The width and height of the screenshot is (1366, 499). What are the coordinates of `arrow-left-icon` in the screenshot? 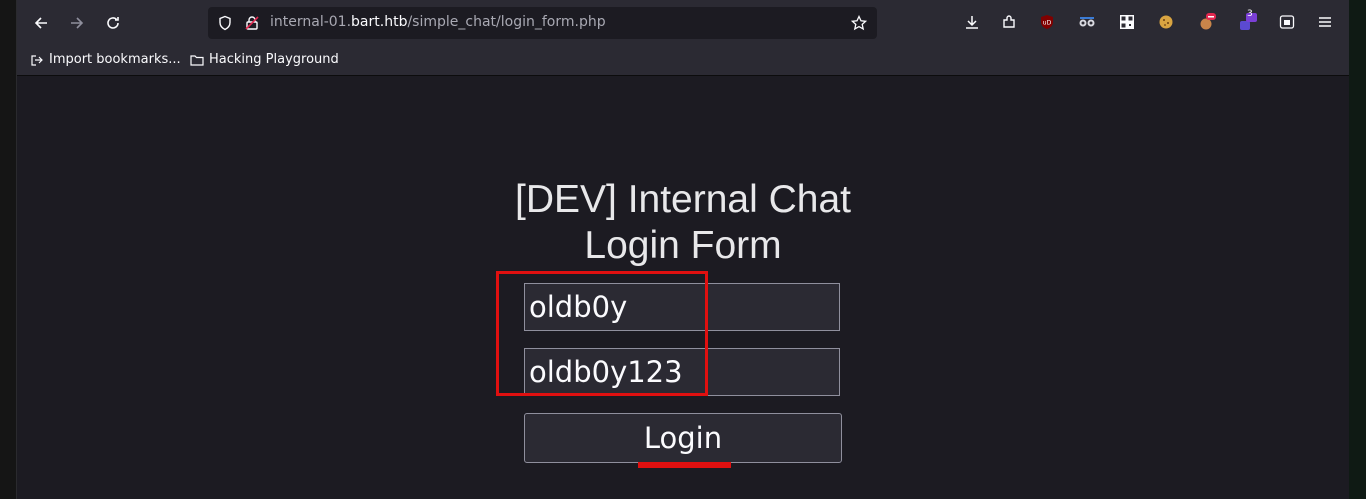 It's located at (40, 23).